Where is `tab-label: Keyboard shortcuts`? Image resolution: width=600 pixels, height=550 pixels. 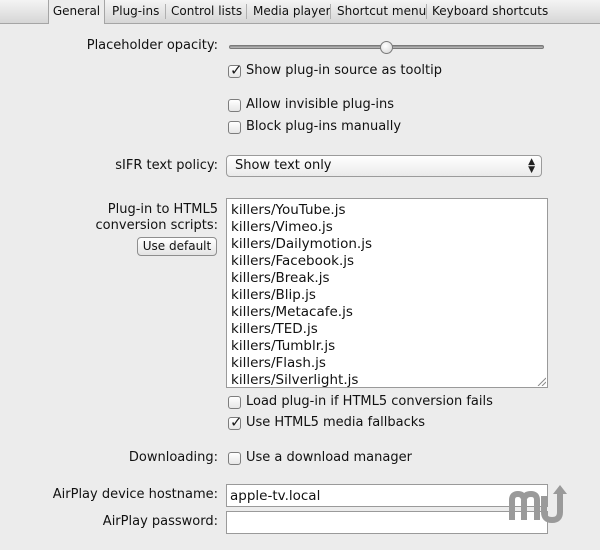 tab-label: Keyboard shortcuts is located at coordinates (490, 11).